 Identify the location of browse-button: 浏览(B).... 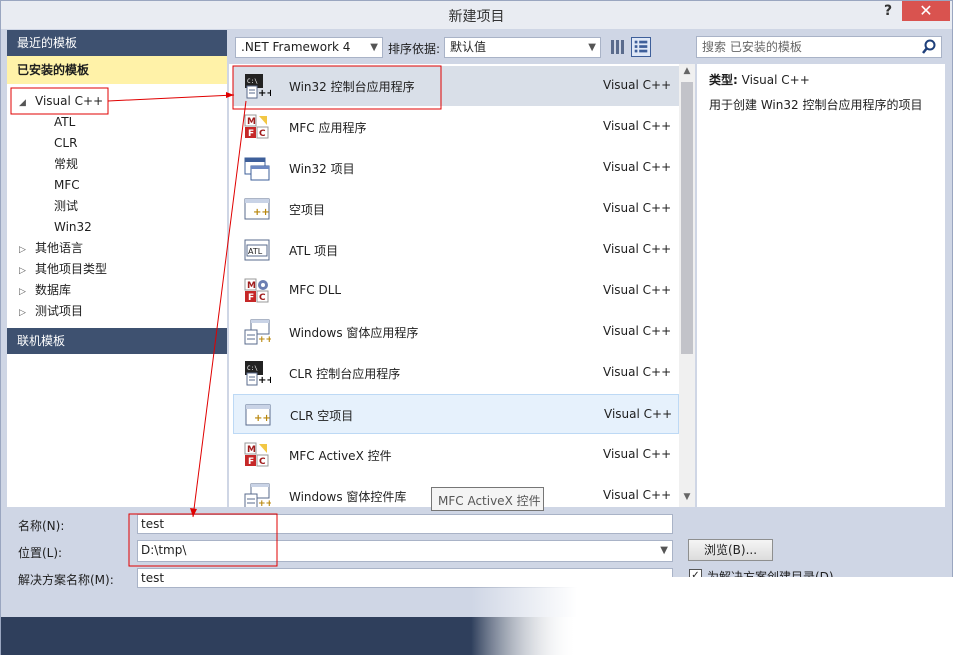
(730, 550).